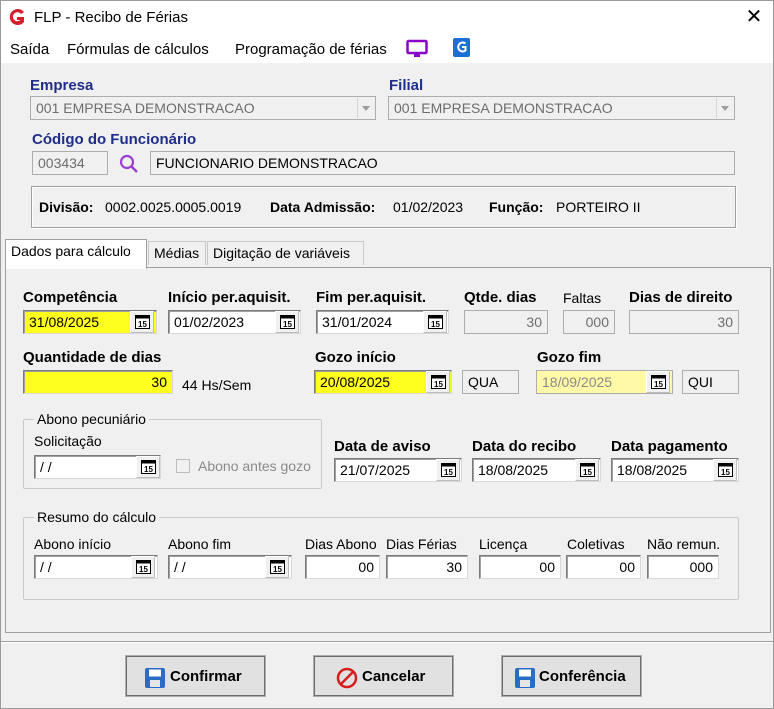 This screenshot has width=774, height=709. Describe the element at coordinates (145, 108) in the screenshot. I see `empresa-value: 001 EMPRESA DEMONSTRACAO` at that location.